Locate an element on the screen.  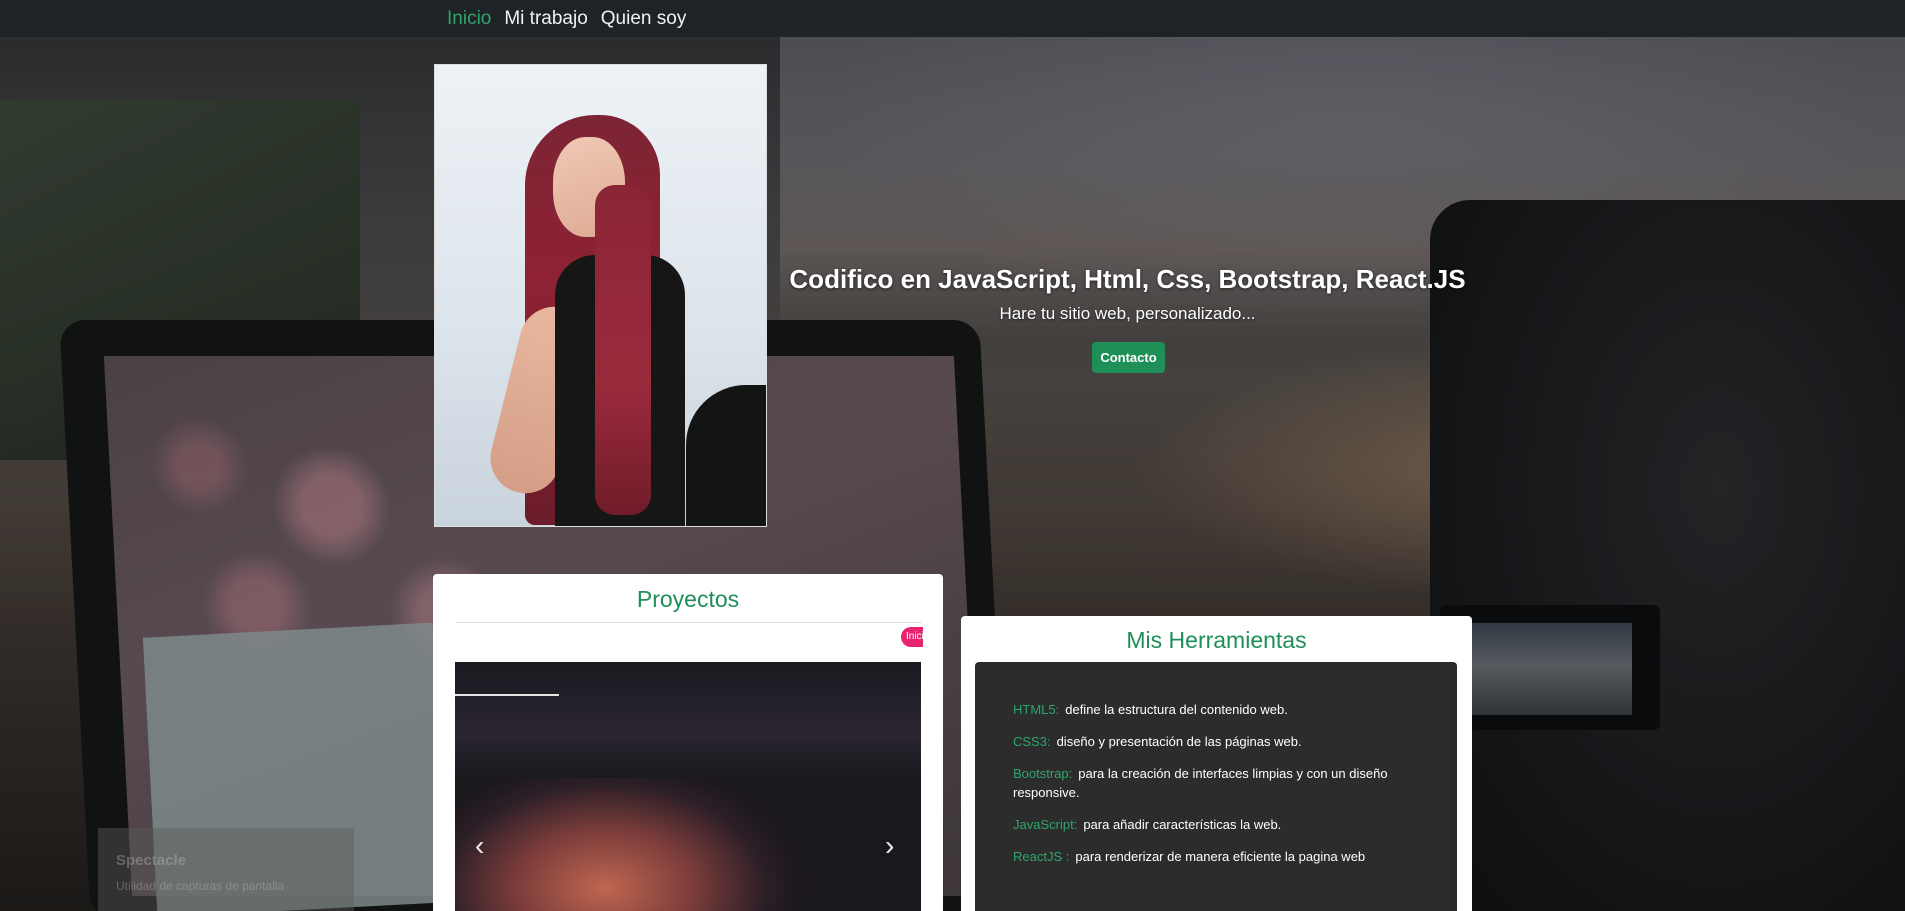
carousel-slide-image is located at coordinates (688, 844).